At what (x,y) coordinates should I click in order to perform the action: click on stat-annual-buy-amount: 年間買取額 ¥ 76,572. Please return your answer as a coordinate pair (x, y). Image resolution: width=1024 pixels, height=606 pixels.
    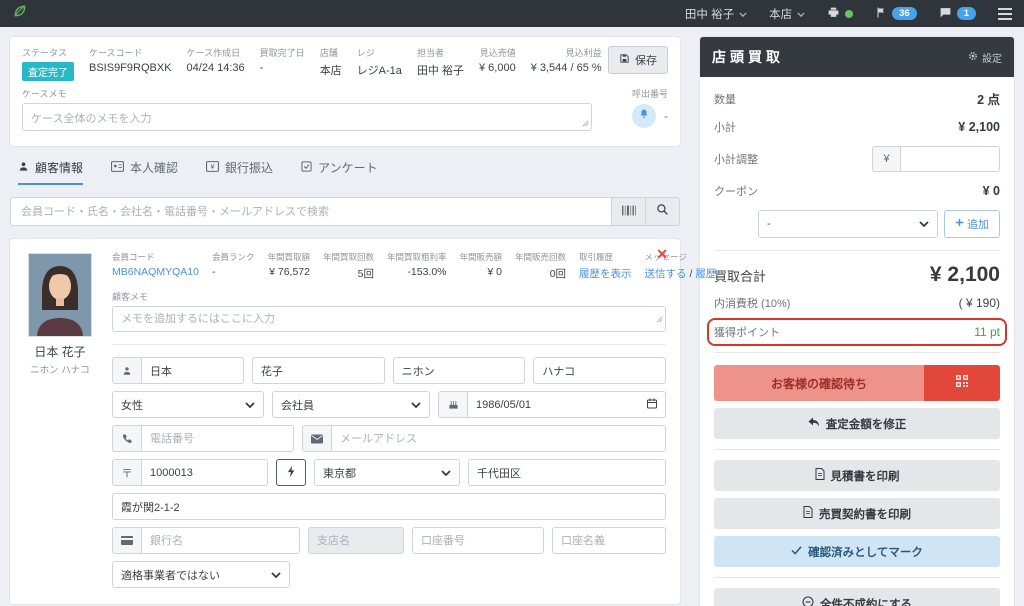
    Looking at the image, I should click on (288, 265).